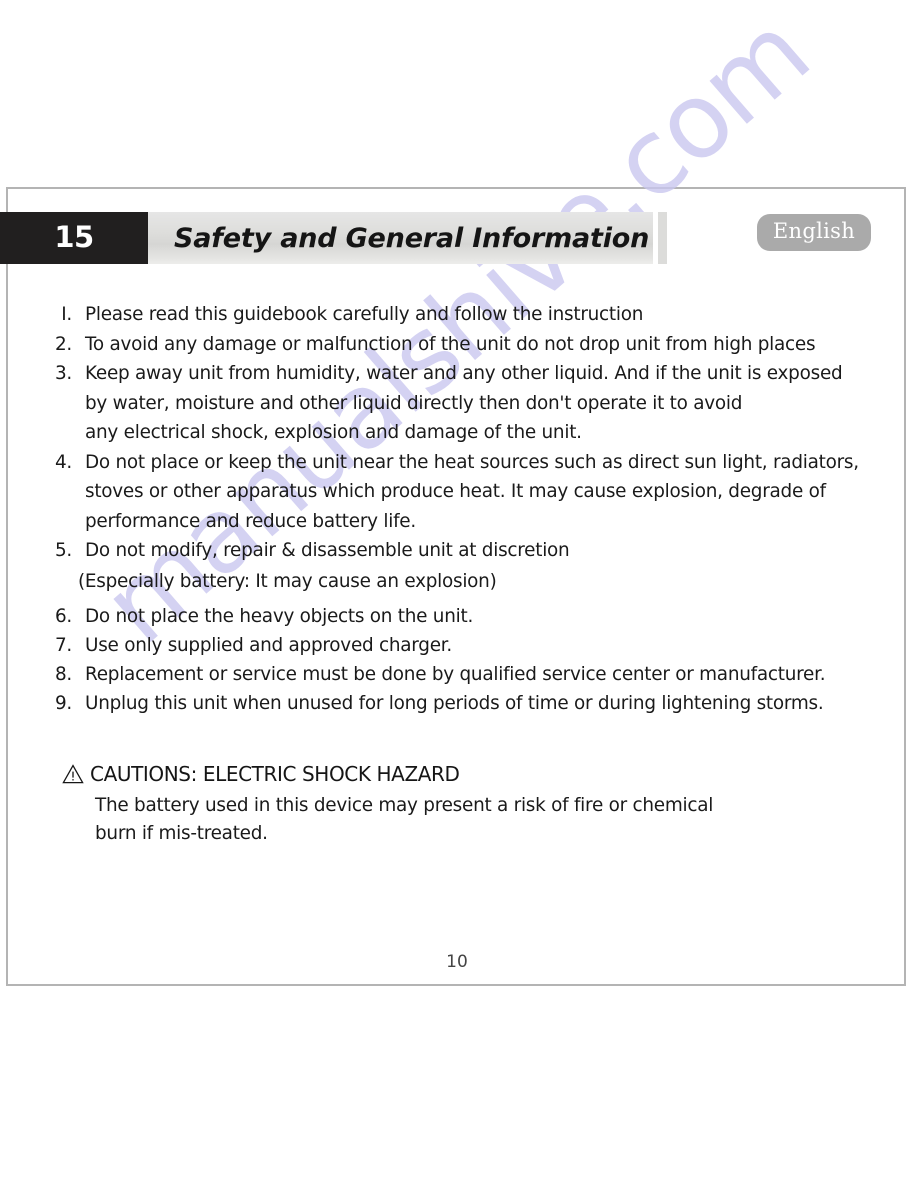  What do you see at coordinates (63, 462) in the screenshot?
I see `list-item-marker: 4.` at bounding box center [63, 462].